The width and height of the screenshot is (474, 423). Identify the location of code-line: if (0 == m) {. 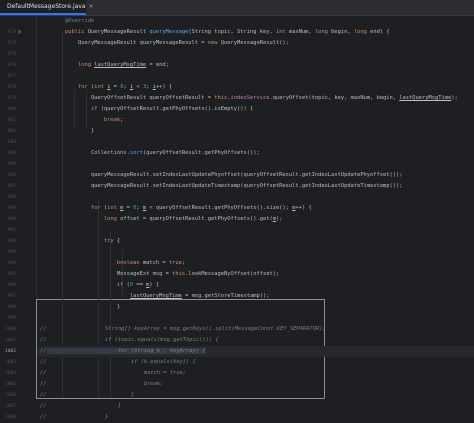
(263, 285).